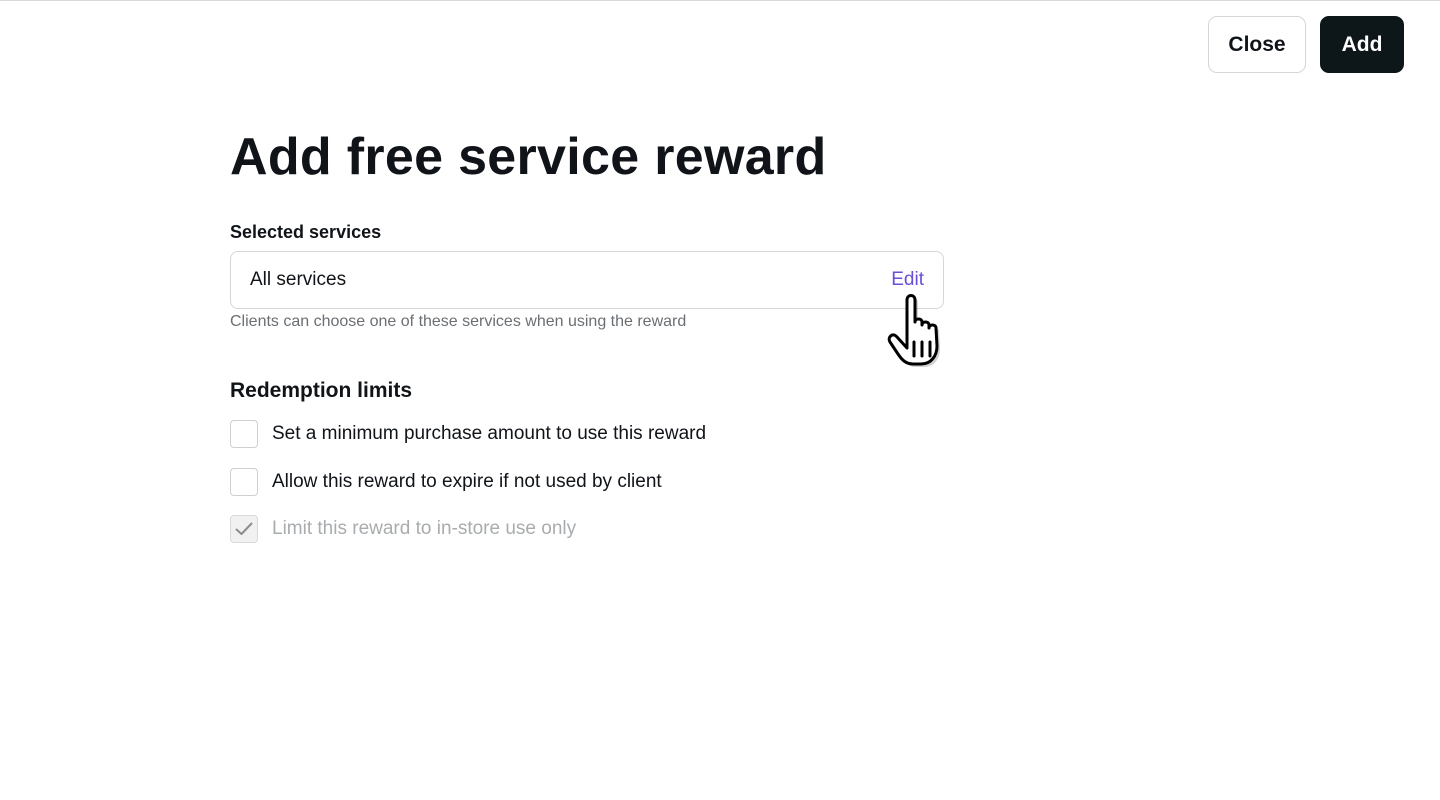 This screenshot has width=1440, height=800. Describe the element at coordinates (587, 529) in the screenshot. I see `in-store-only-option: Limit this reward to in-store use only` at that location.